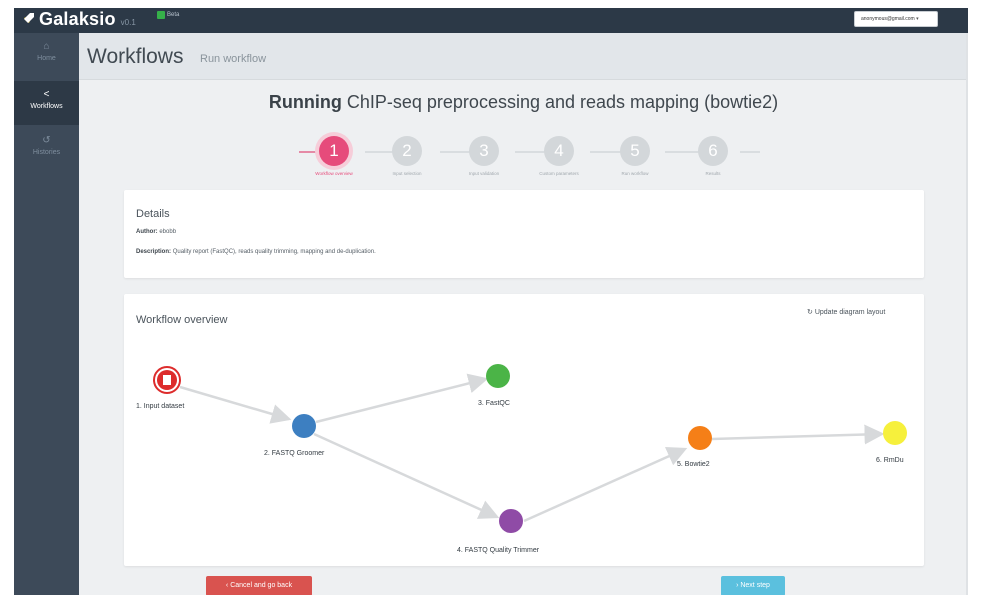 The image size is (982, 597). I want to click on home-icon: ⌂, so click(46, 46).